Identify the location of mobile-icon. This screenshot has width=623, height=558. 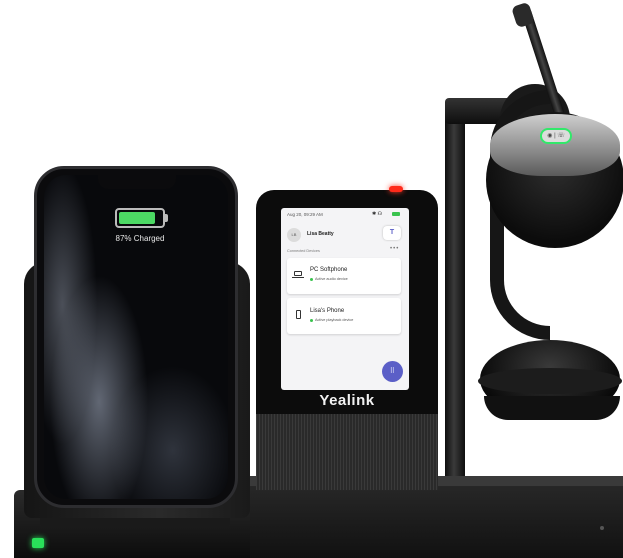
(298, 314).